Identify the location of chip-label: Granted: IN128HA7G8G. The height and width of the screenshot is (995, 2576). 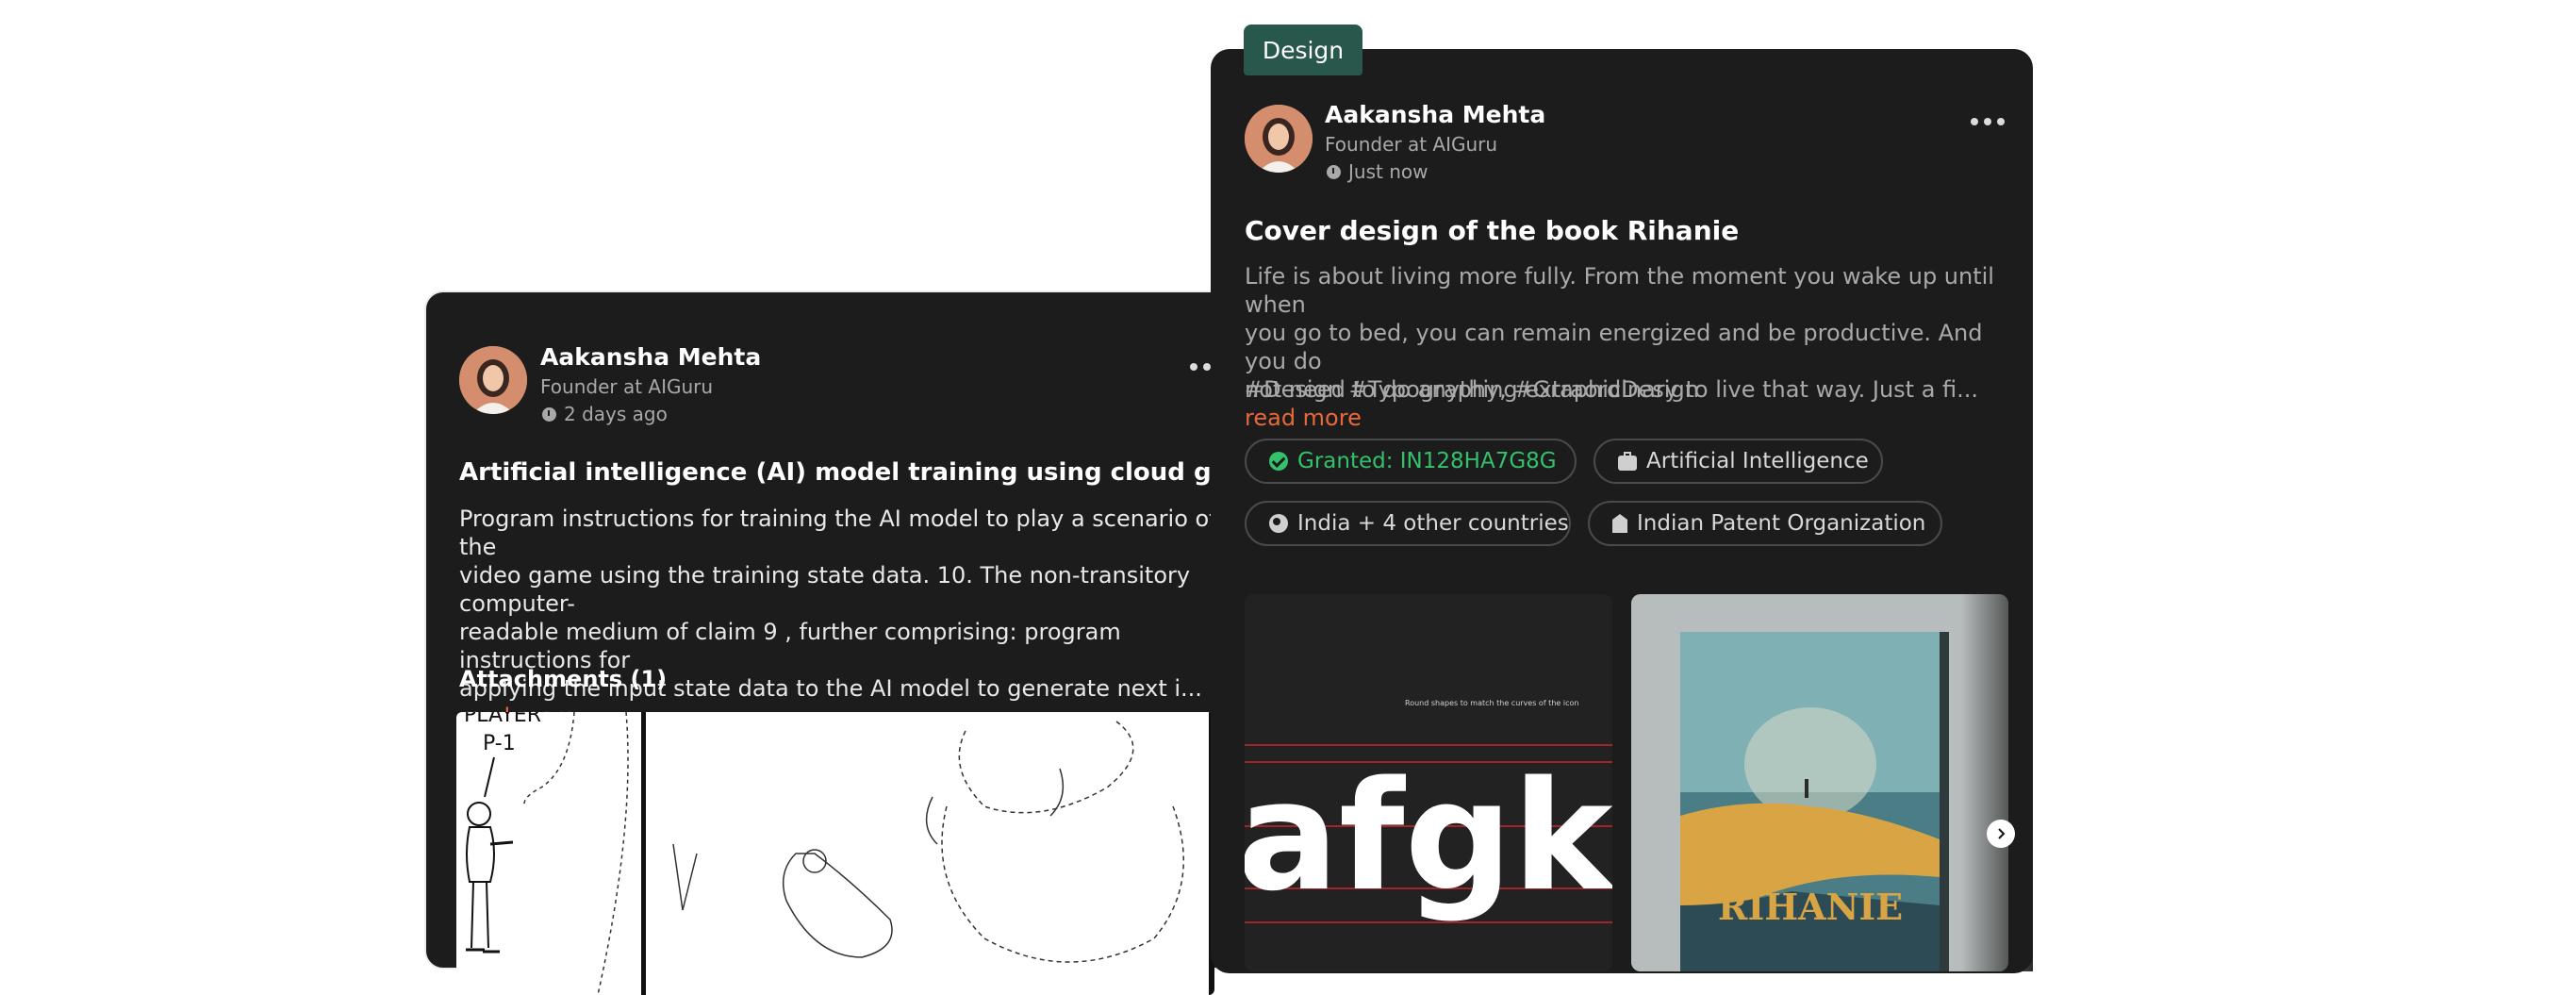
(1427, 461).